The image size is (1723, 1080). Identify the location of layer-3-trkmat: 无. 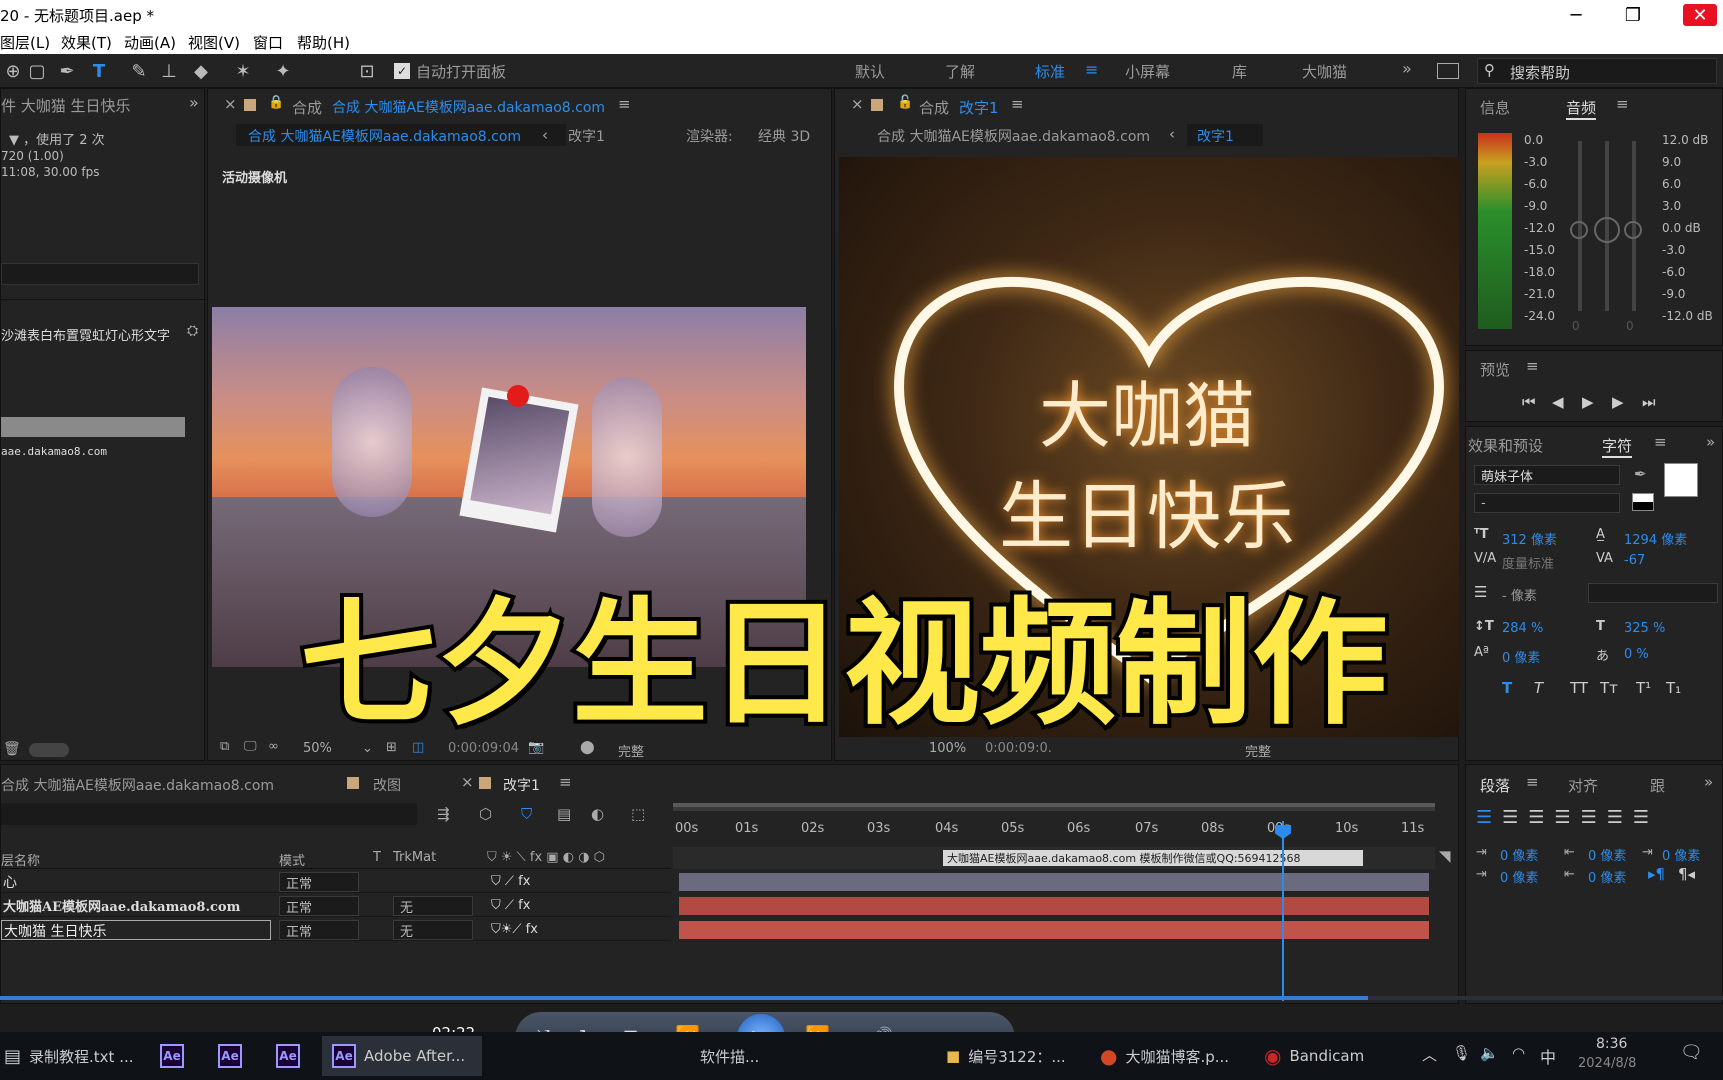
(433, 930).